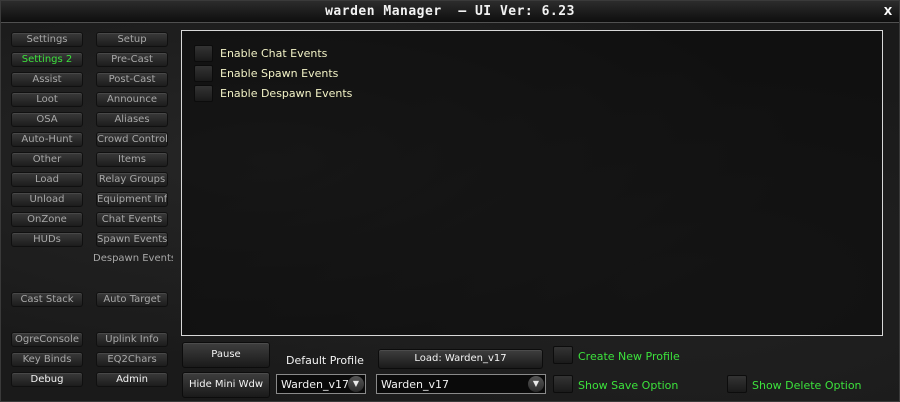 The height and width of the screenshot is (402, 900). Describe the element at coordinates (47, 299) in the screenshot. I see `nav-cast-stack: Cast Stack` at that location.